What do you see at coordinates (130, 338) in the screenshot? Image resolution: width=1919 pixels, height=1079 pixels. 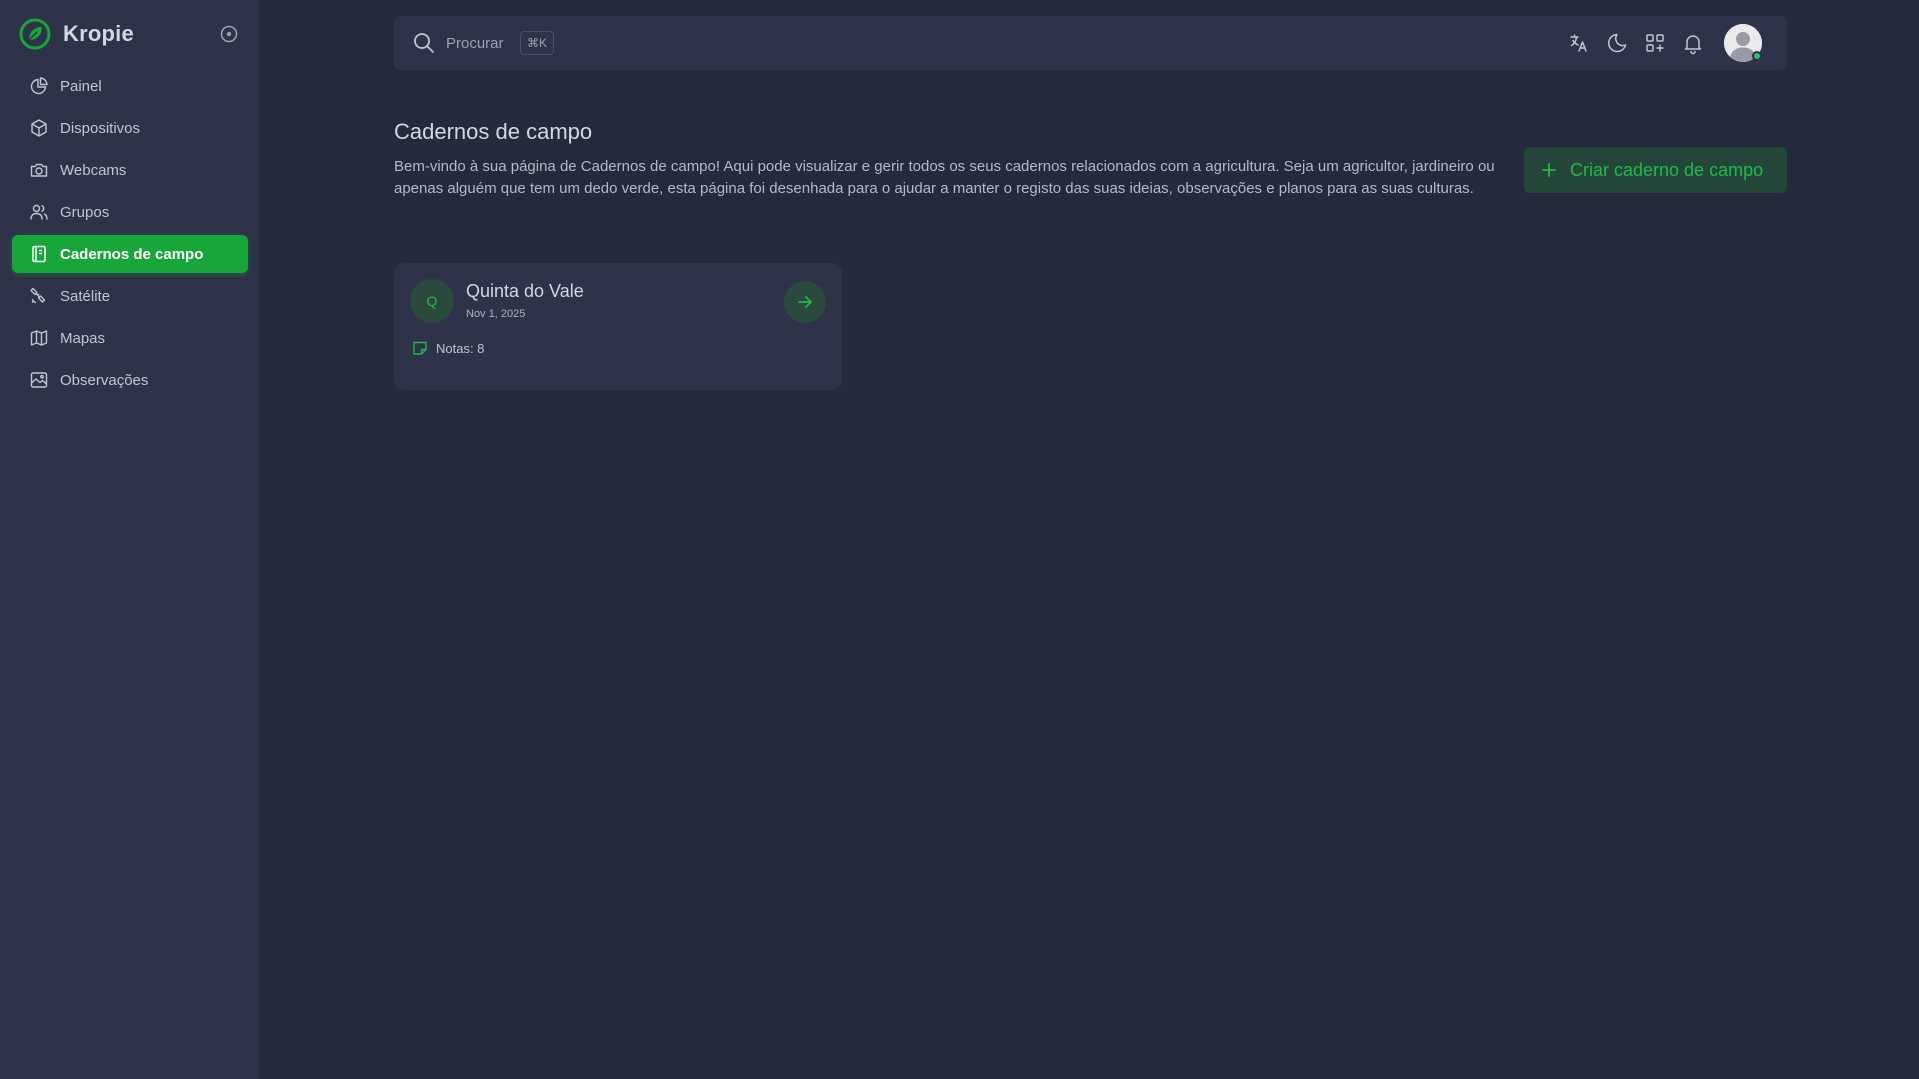 I see `sidebar-item-mapas: Mapas` at bounding box center [130, 338].